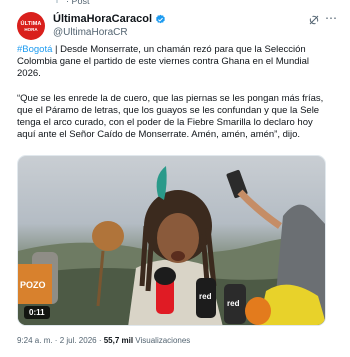 Image resolution: width=350 pixels, height=357 pixels. I want to click on handle: @UltimaHoraCR, so click(109, 32).